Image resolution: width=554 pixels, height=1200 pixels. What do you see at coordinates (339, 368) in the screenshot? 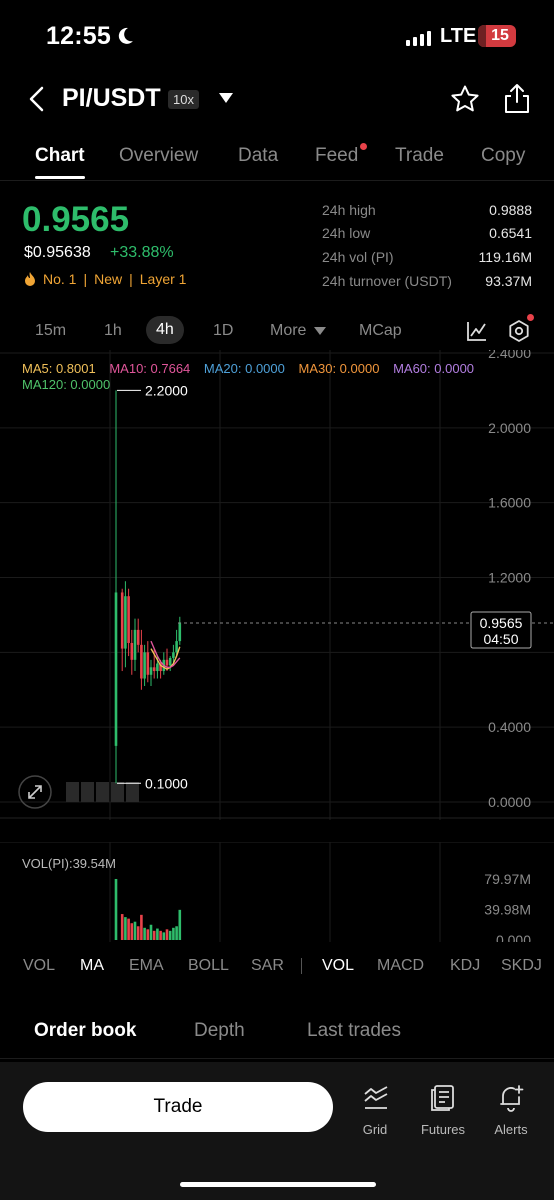
I see `ma30-label: MA30: 0.0000` at bounding box center [339, 368].